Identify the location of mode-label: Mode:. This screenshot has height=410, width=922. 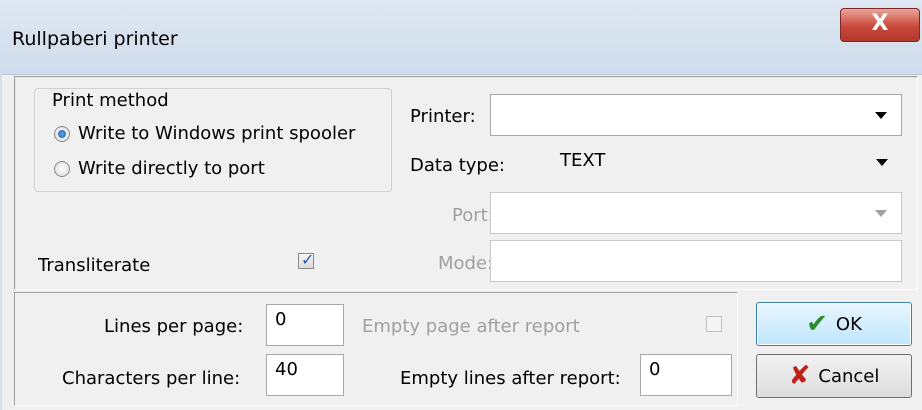
(466, 263).